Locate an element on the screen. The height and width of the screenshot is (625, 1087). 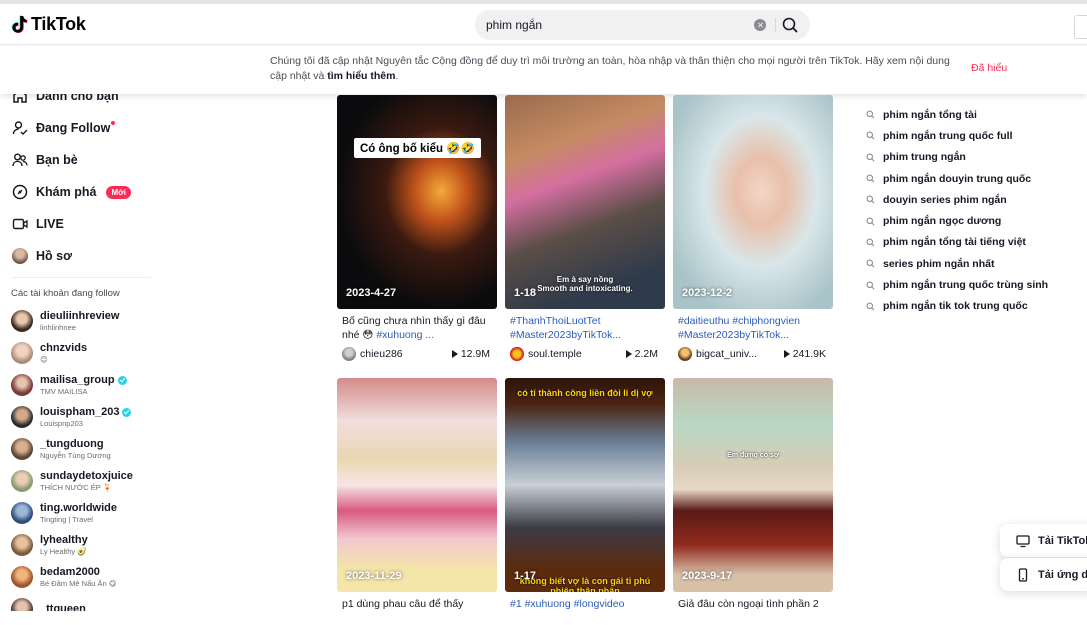
following-icon is located at coordinates (20, 128).